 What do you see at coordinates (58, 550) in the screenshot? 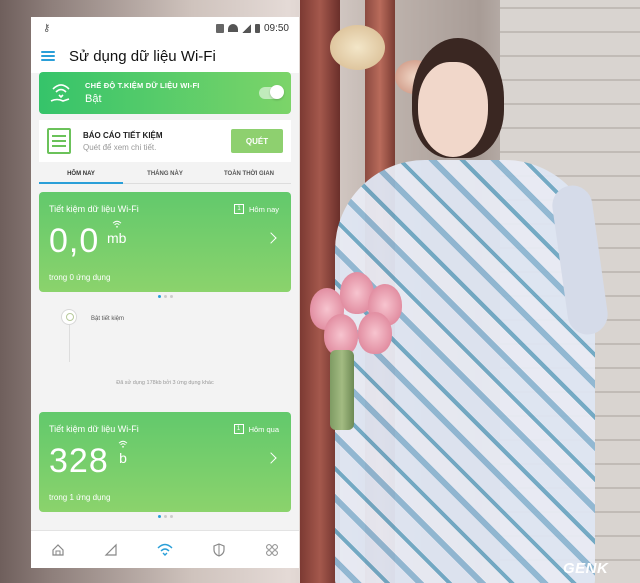
I see `home-icon` at bounding box center [58, 550].